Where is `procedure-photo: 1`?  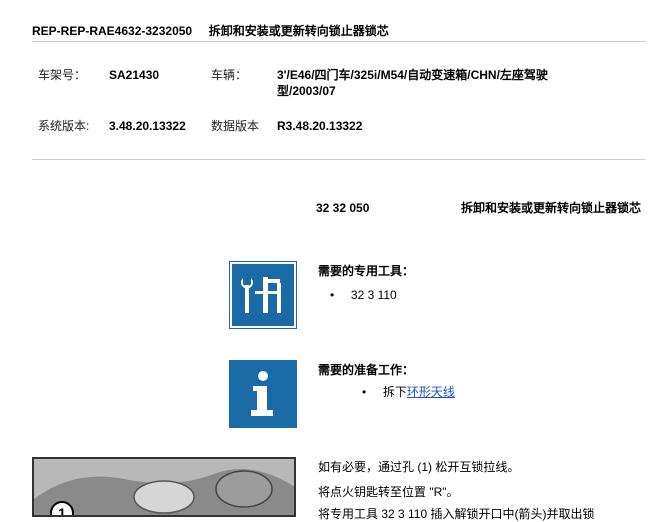 procedure-photo: 1 is located at coordinates (164, 487).